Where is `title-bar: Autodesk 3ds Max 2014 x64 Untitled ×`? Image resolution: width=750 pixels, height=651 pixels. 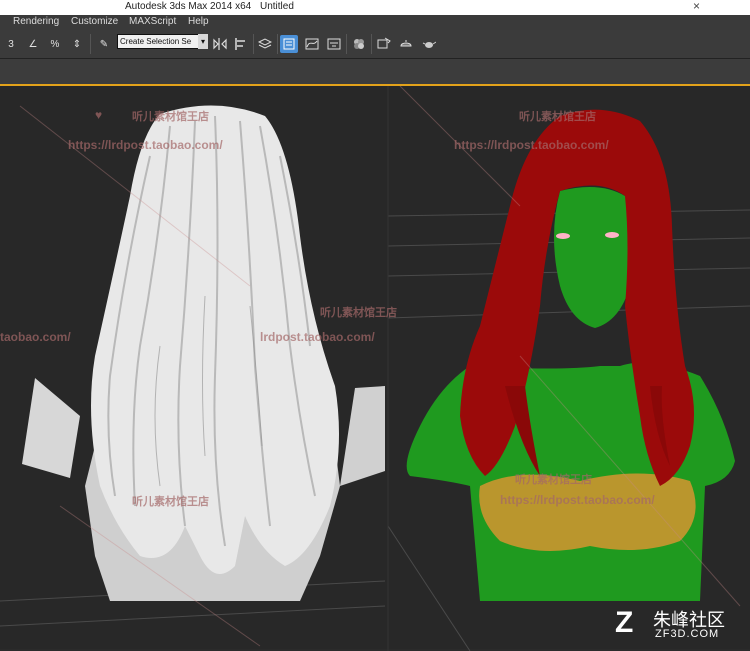 title-bar: Autodesk 3ds Max 2014 x64 Untitled × is located at coordinates (375, 7).